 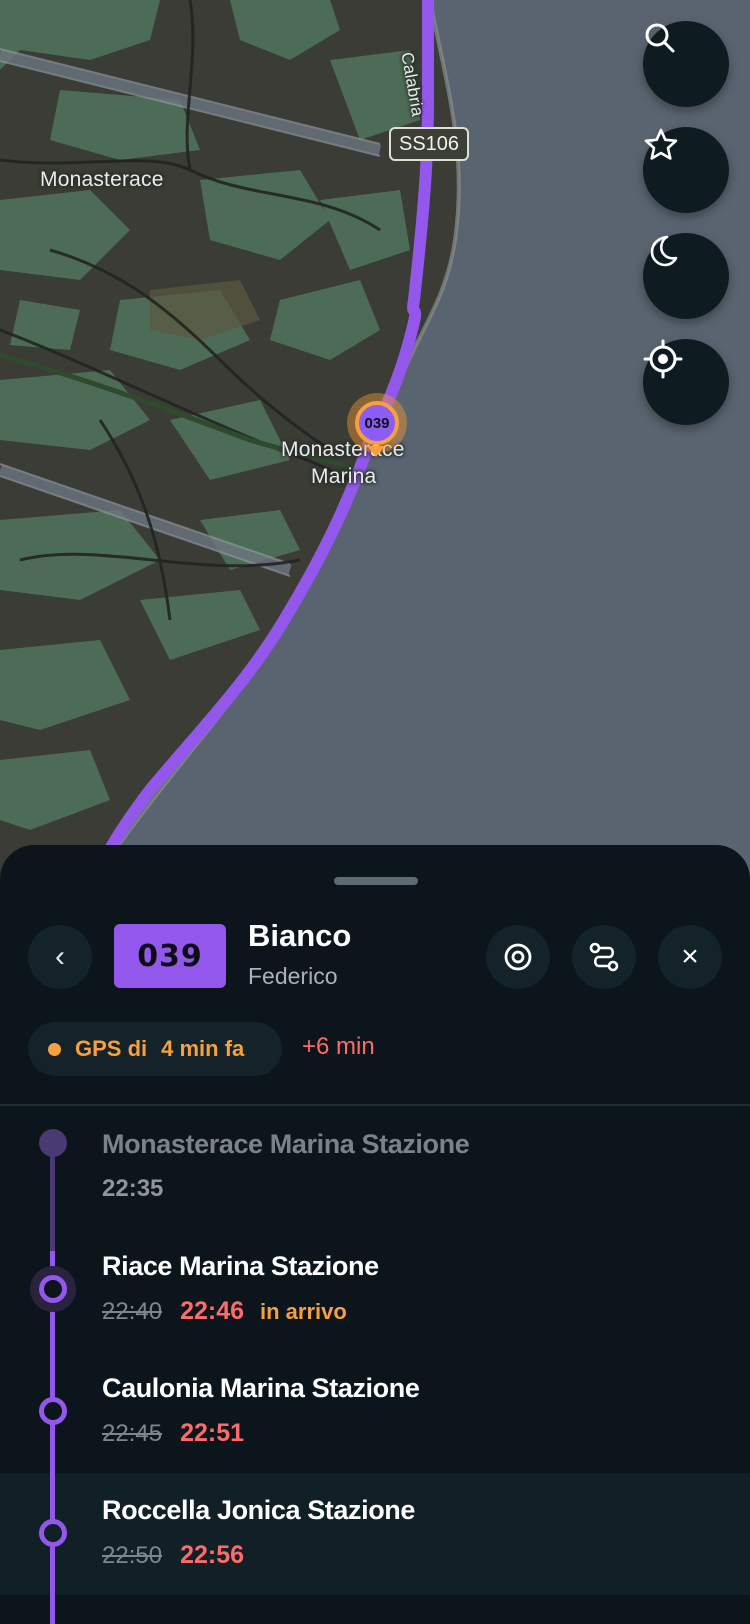 I want to click on scheduled-time: 22:40, so click(x=132, y=1311).